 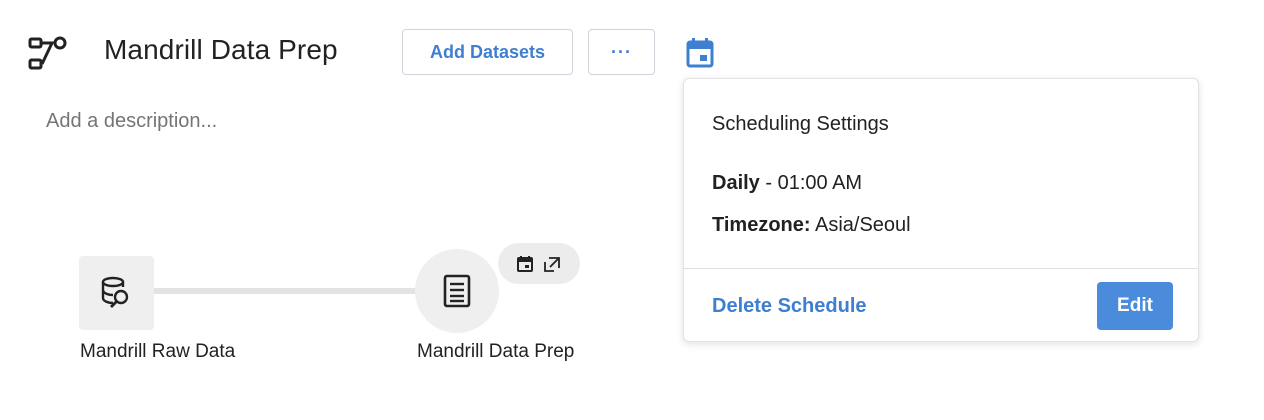 I want to click on timezone-value: Asia/Seoul, so click(x=860, y=225).